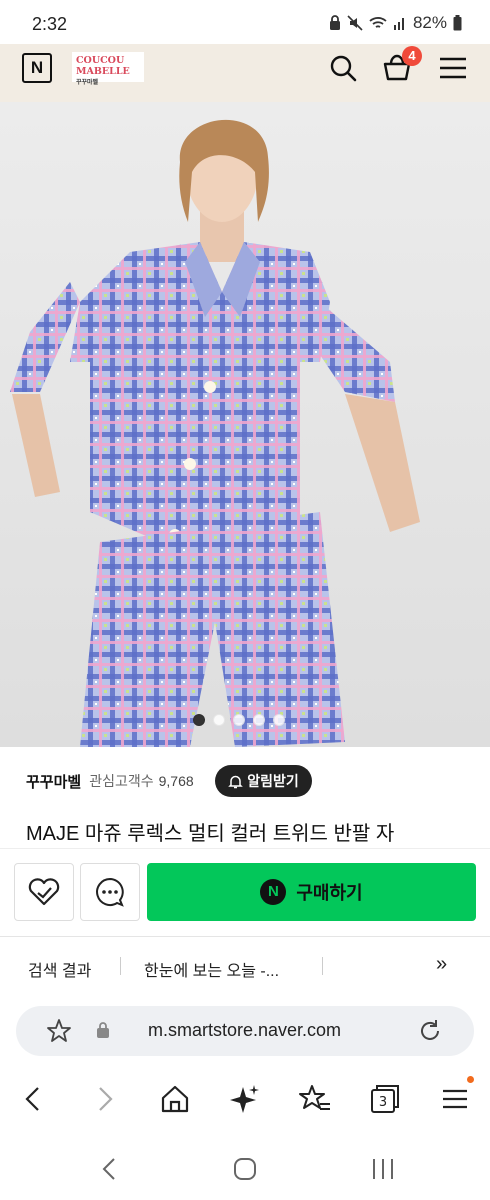 This screenshot has width=490, height=1200. I want to click on wishlist-button, so click(44, 892).